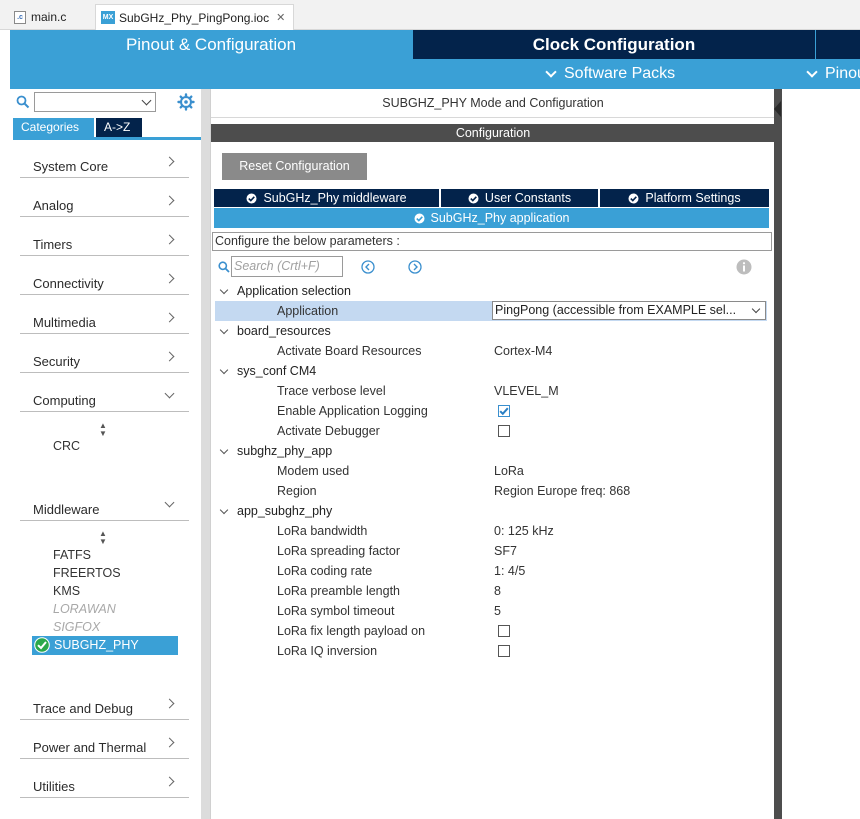 Image resolution: width=860 pixels, height=819 pixels. Describe the element at coordinates (351, 631) in the screenshot. I see `param-key: LoRa fix length payload on` at that location.